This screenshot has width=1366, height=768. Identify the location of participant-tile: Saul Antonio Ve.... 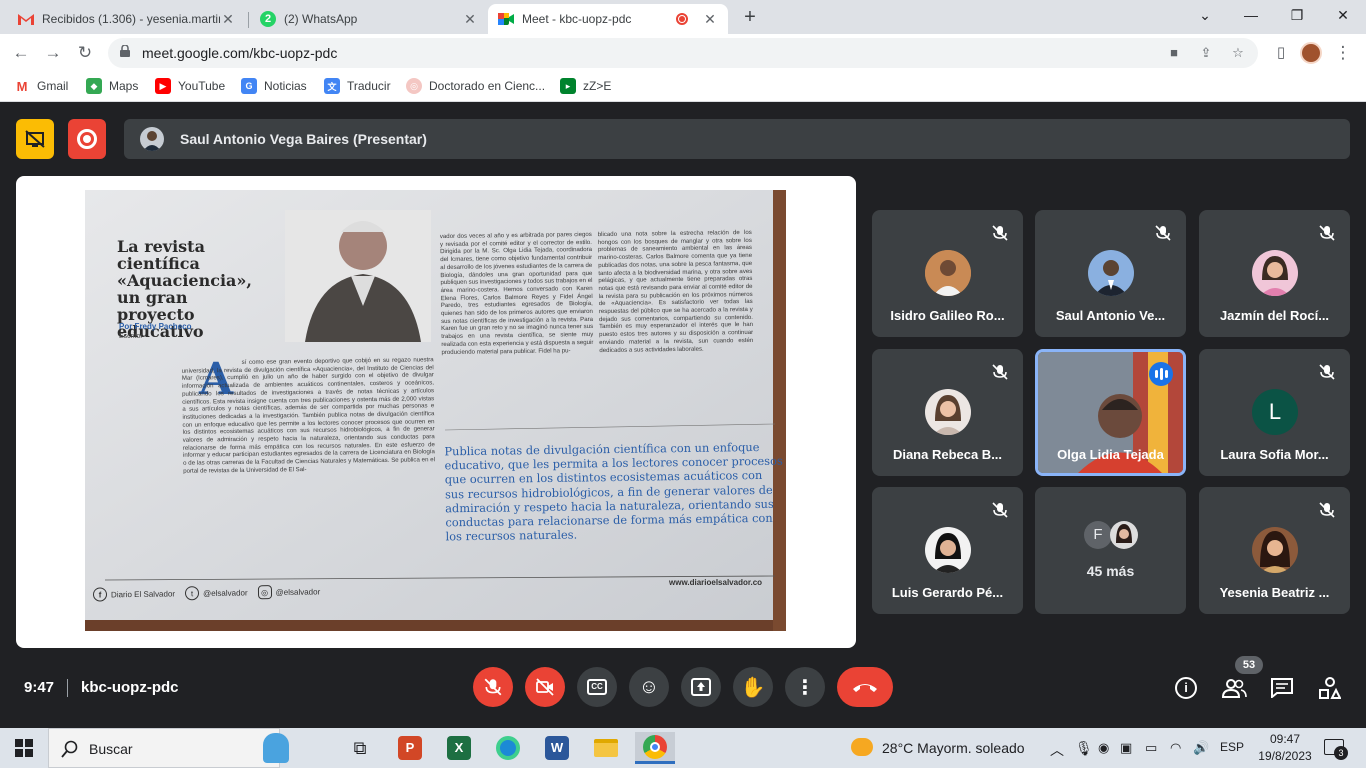
(1110, 273).